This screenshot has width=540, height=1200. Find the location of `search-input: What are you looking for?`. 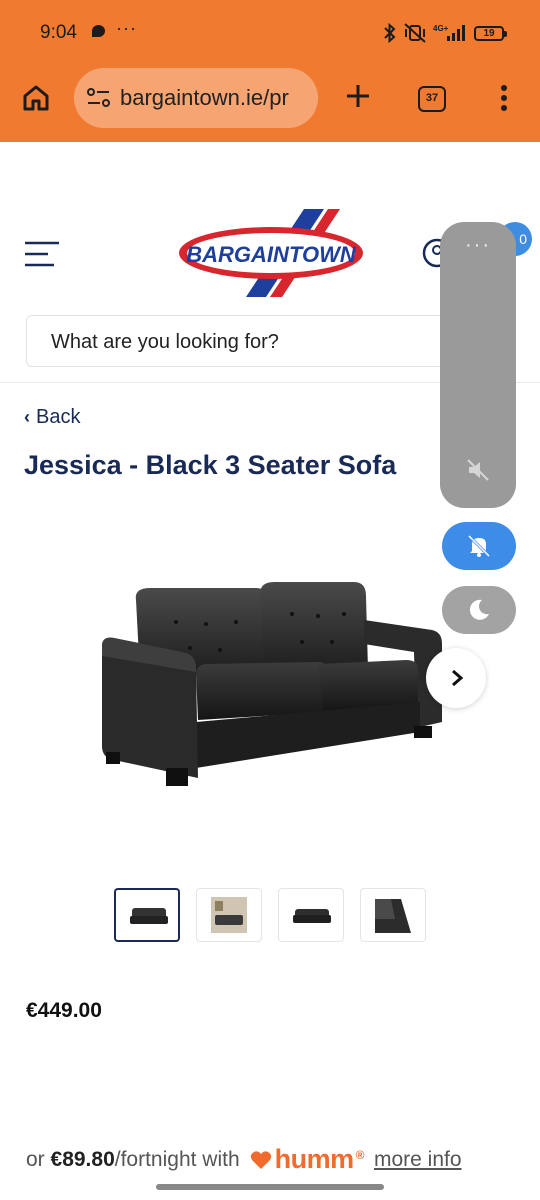

search-input: What are you looking for? is located at coordinates (261, 341).